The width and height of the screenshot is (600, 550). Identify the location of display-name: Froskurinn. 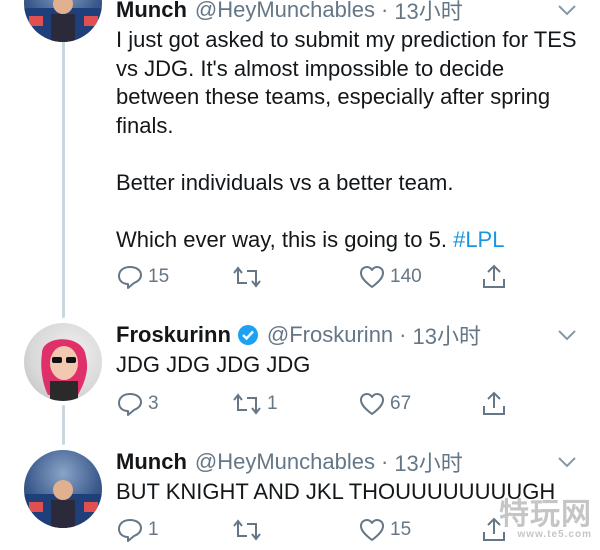
(173, 335).